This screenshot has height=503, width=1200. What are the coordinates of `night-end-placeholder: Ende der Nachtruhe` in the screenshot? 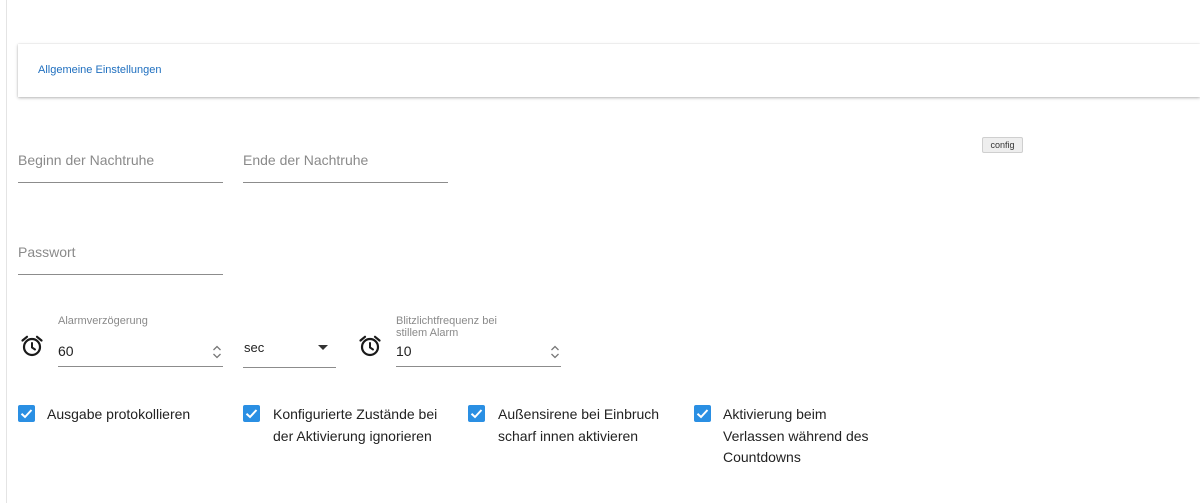 It's located at (306, 160).